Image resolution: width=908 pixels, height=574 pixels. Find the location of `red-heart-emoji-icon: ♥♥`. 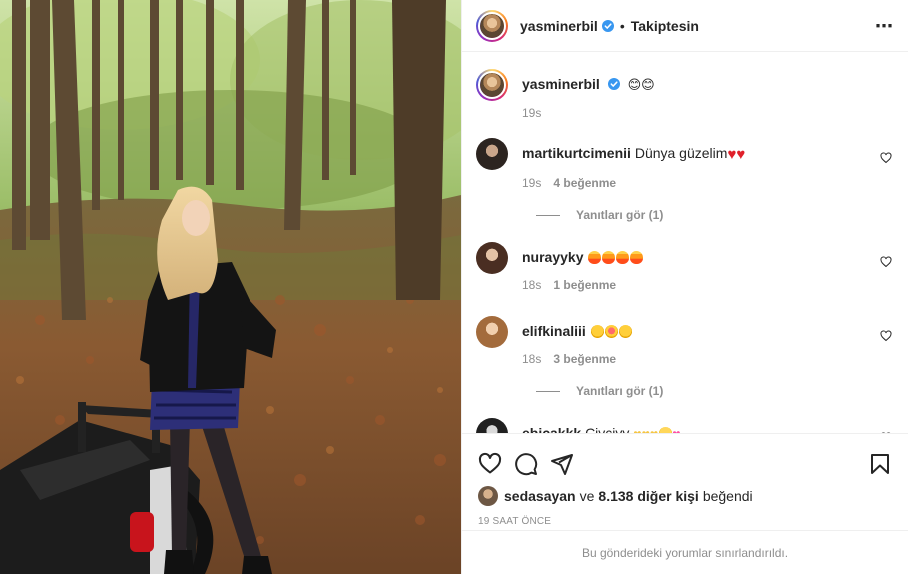

red-heart-emoji-icon: ♥♥ is located at coordinates (736, 154).